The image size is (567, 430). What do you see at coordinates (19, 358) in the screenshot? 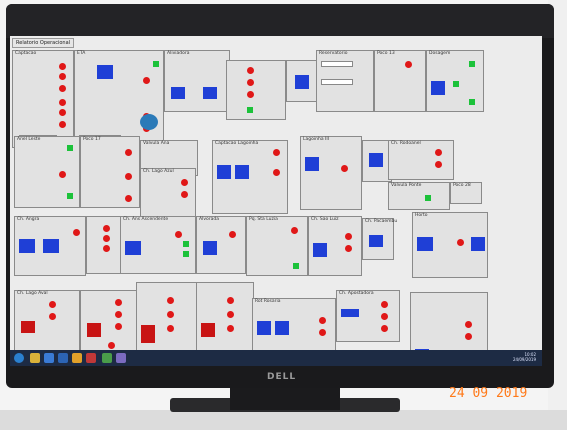
I see `start-icon` at bounding box center [19, 358].